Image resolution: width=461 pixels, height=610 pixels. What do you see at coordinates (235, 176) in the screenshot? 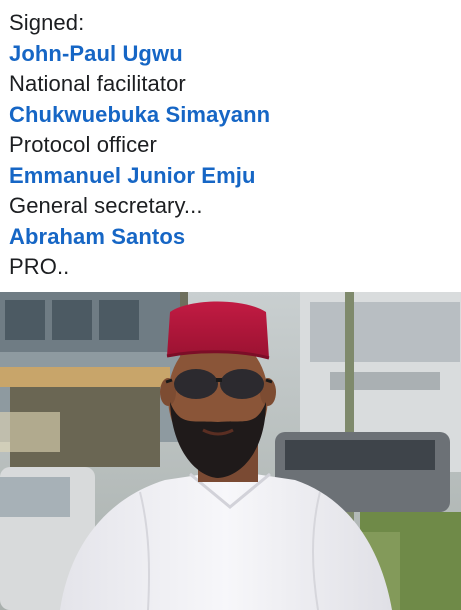
I see `signatory-name-3: Emmanuel Junior Emju` at bounding box center [235, 176].